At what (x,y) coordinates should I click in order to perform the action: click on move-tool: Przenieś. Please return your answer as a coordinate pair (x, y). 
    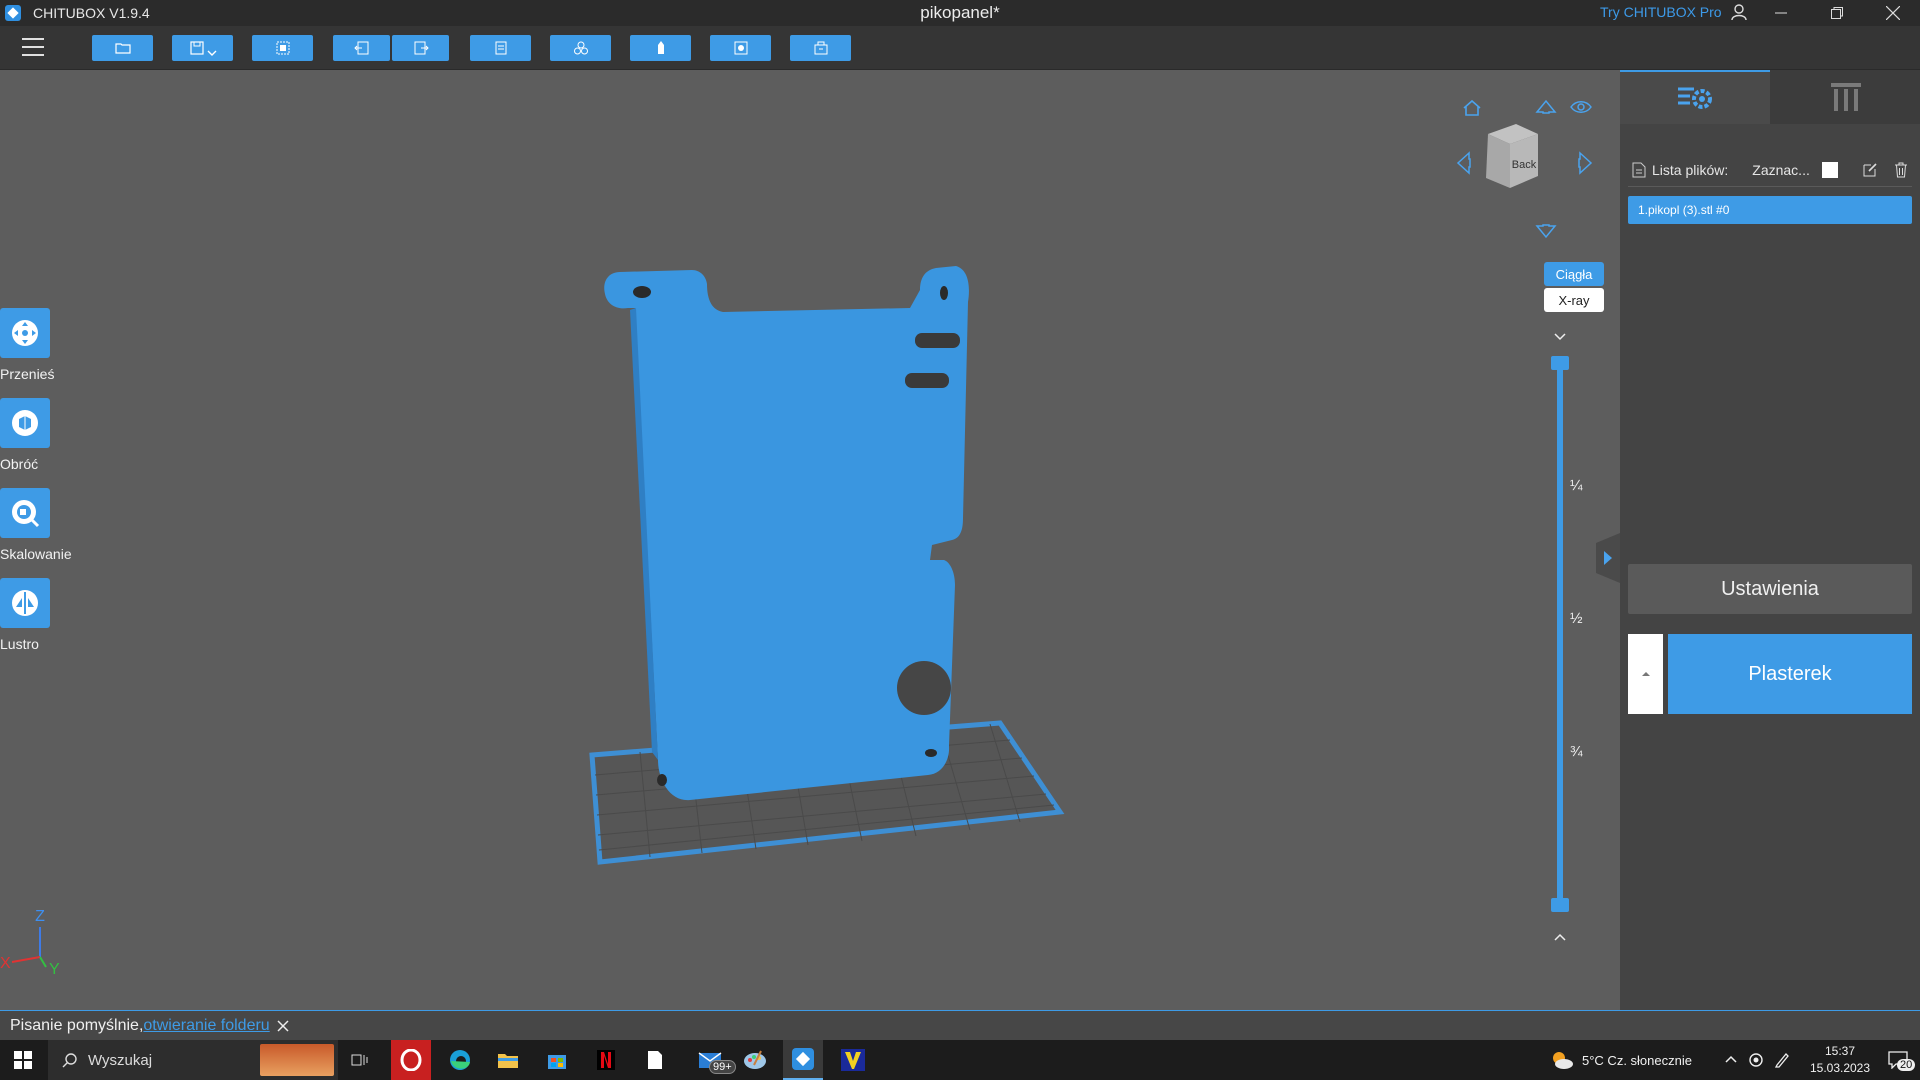
    Looking at the image, I should click on (40, 353).